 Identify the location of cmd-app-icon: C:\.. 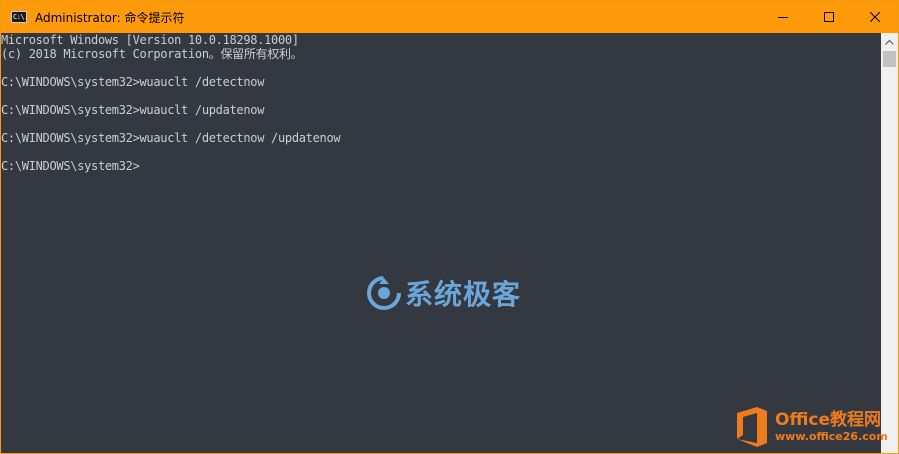
(19, 17).